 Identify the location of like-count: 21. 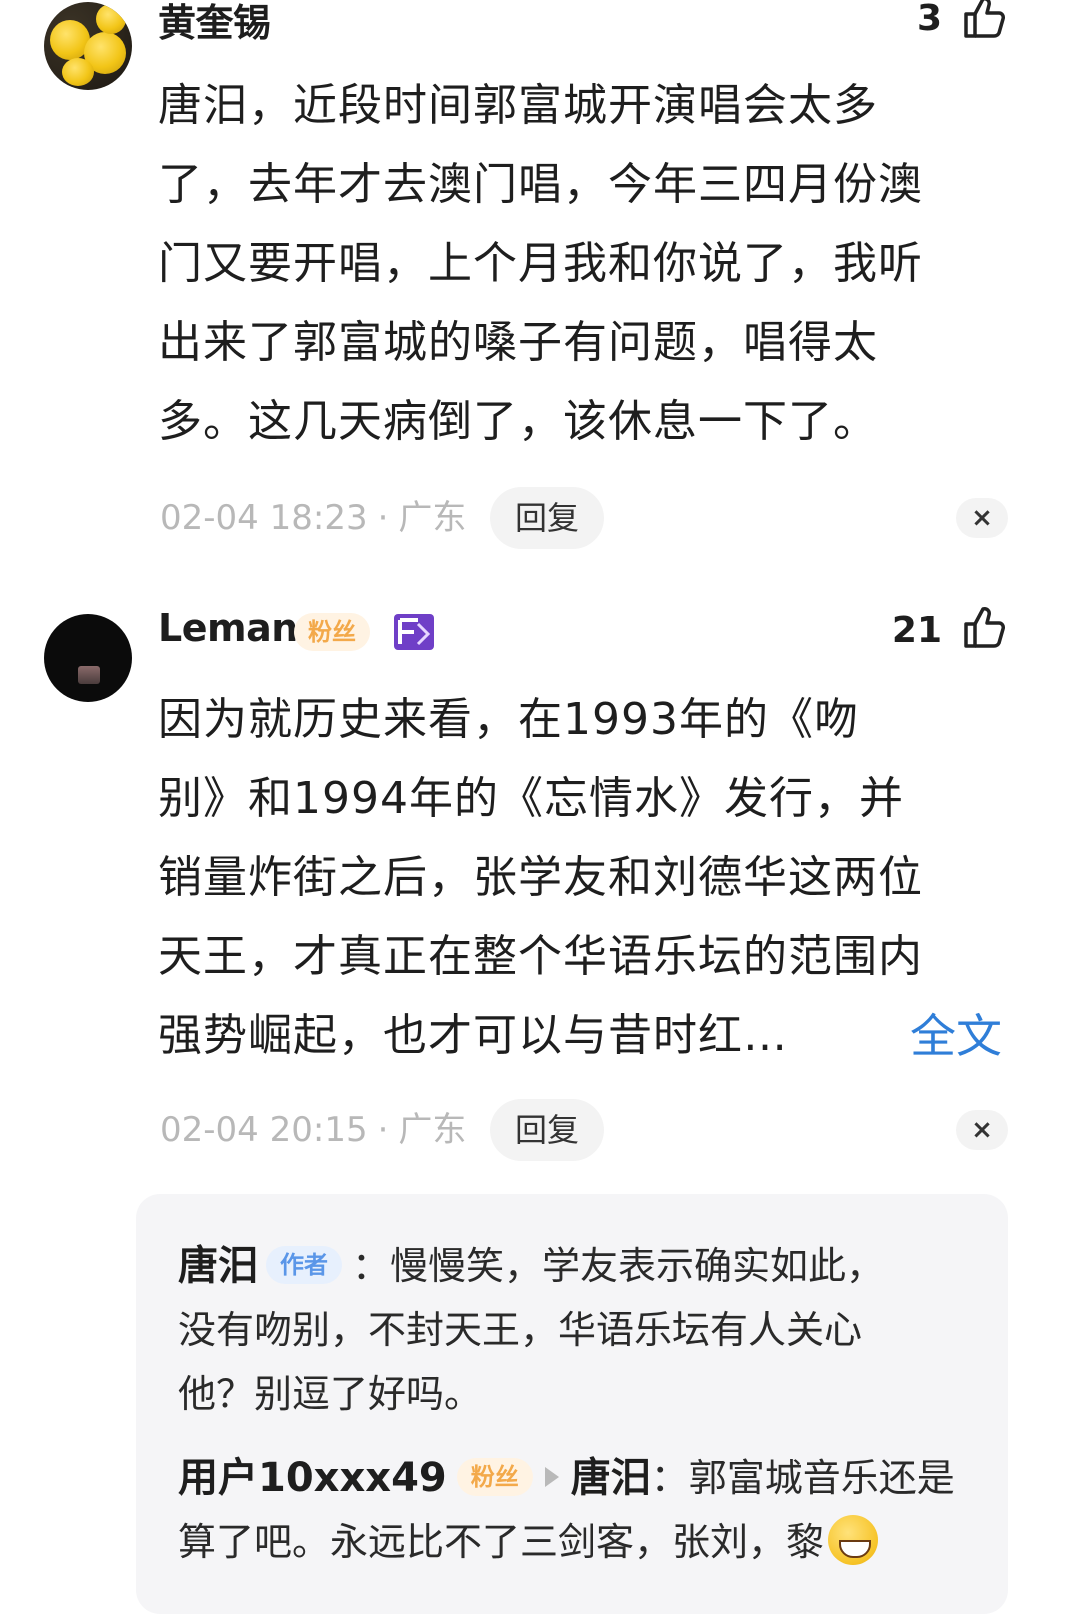
(916, 630).